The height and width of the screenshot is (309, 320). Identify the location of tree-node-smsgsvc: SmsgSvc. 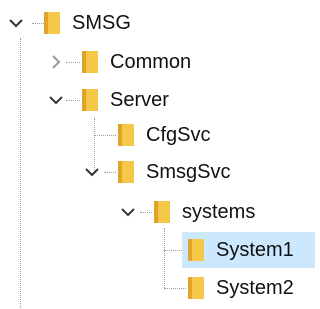
(176, 172).